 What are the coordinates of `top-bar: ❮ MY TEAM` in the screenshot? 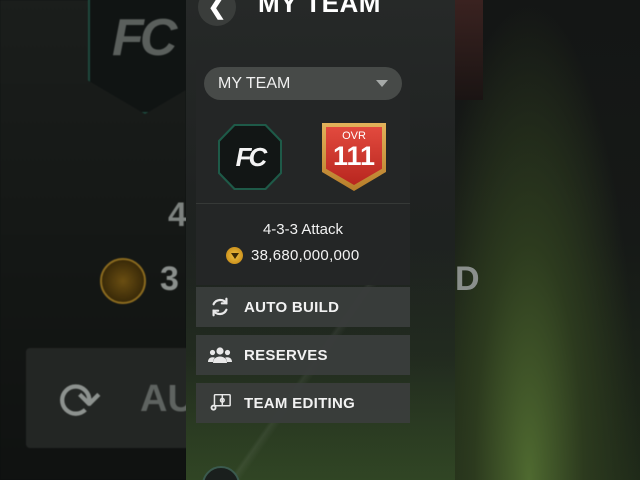 It's located at (320, 16).